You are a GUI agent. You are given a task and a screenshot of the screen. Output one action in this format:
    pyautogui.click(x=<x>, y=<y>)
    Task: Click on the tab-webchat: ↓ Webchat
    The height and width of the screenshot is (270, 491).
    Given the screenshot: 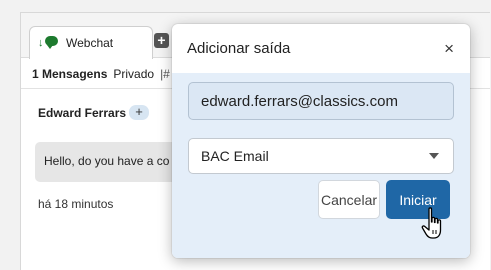 What is the action you would take?
    pyautogui.click(x=91, y=42)
    